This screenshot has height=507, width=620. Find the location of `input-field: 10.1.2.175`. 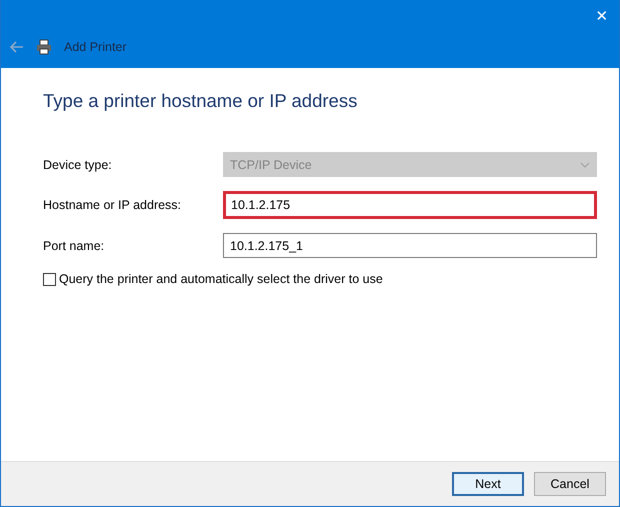

input-field: 10.1.2.175 is located at coordinates (410, 205).